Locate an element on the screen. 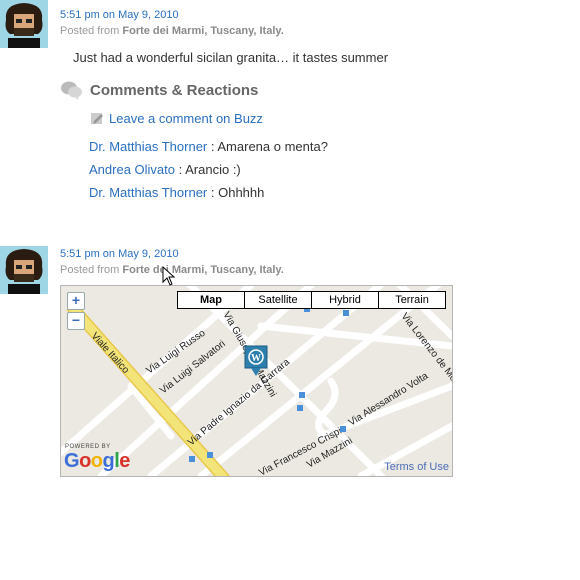 The width and height of the screenshot is (580, 580). zoom-in-button: + is located at coordinates (76, 301).